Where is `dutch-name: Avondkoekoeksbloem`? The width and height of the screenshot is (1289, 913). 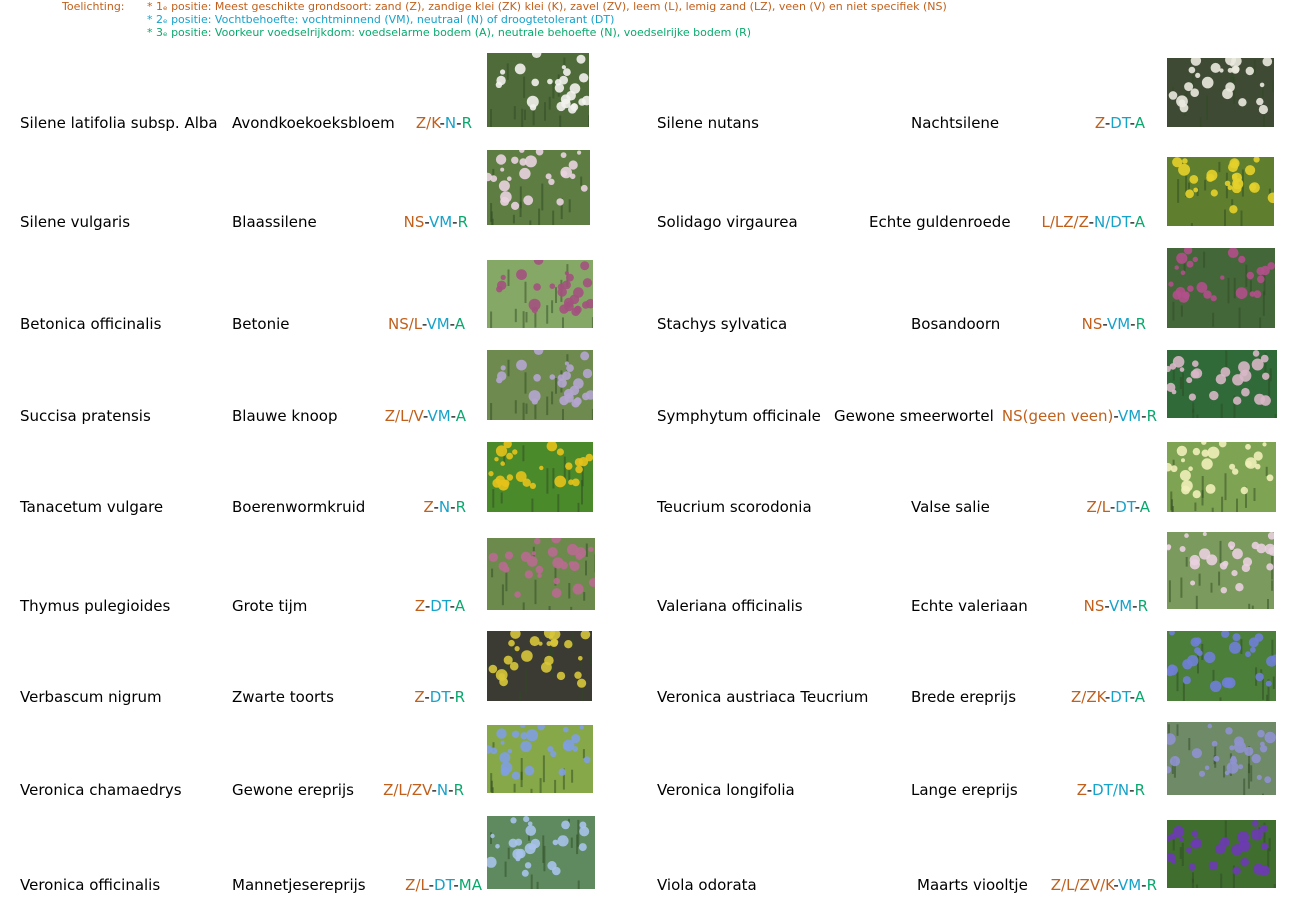 dutch-name: Avondkoekoeksbloem is located at coordinates (313, 123).